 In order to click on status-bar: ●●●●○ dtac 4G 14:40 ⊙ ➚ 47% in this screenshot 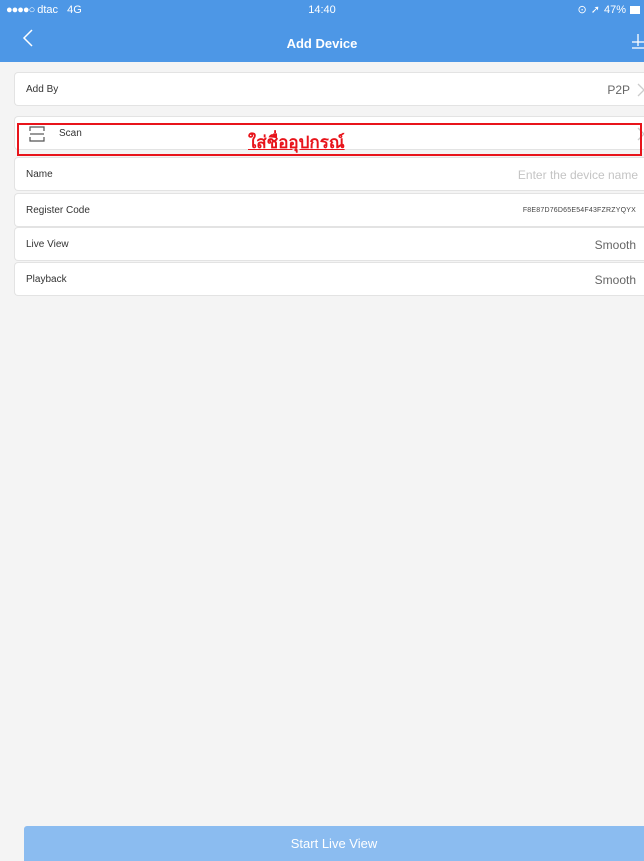, I will do `click(322, 10)`.